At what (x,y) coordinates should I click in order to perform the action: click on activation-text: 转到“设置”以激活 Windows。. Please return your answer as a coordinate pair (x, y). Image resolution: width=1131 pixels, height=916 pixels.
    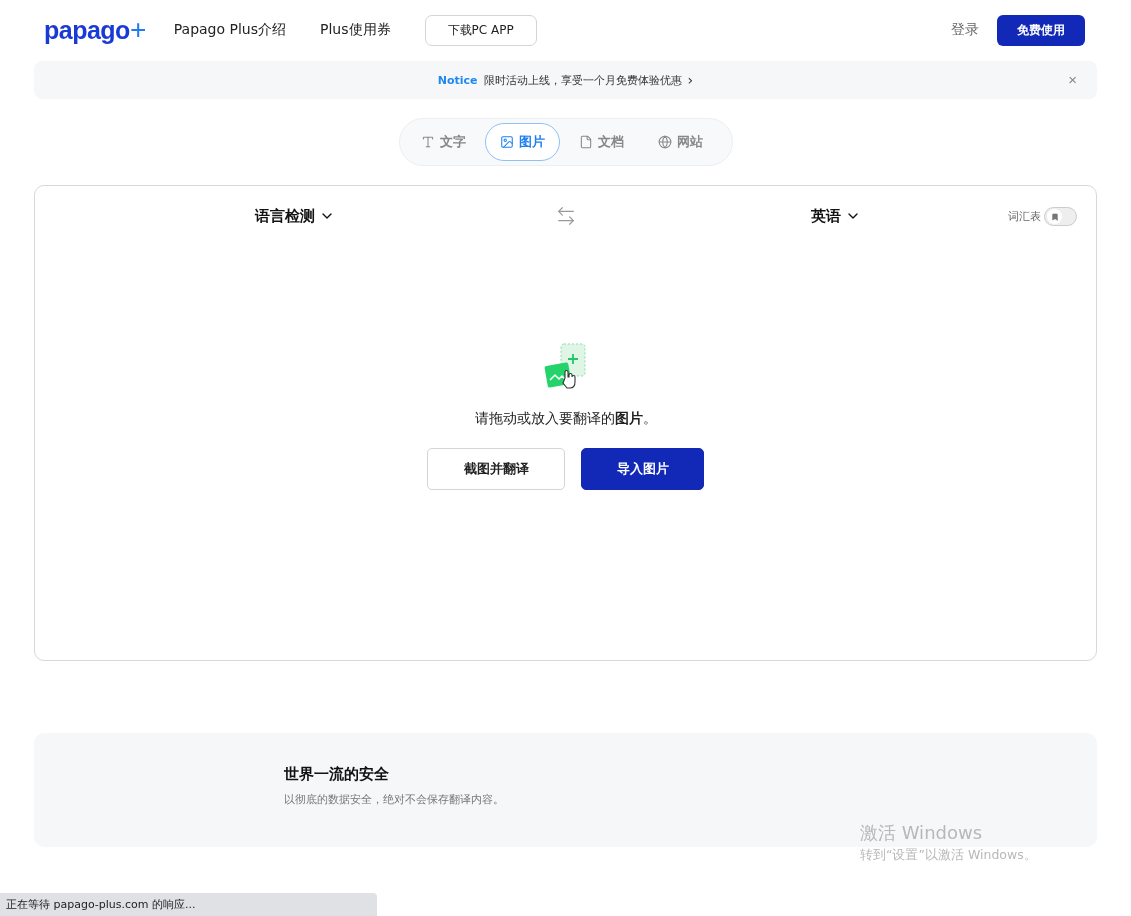
    Looking at the image, I should click on (948, 855).